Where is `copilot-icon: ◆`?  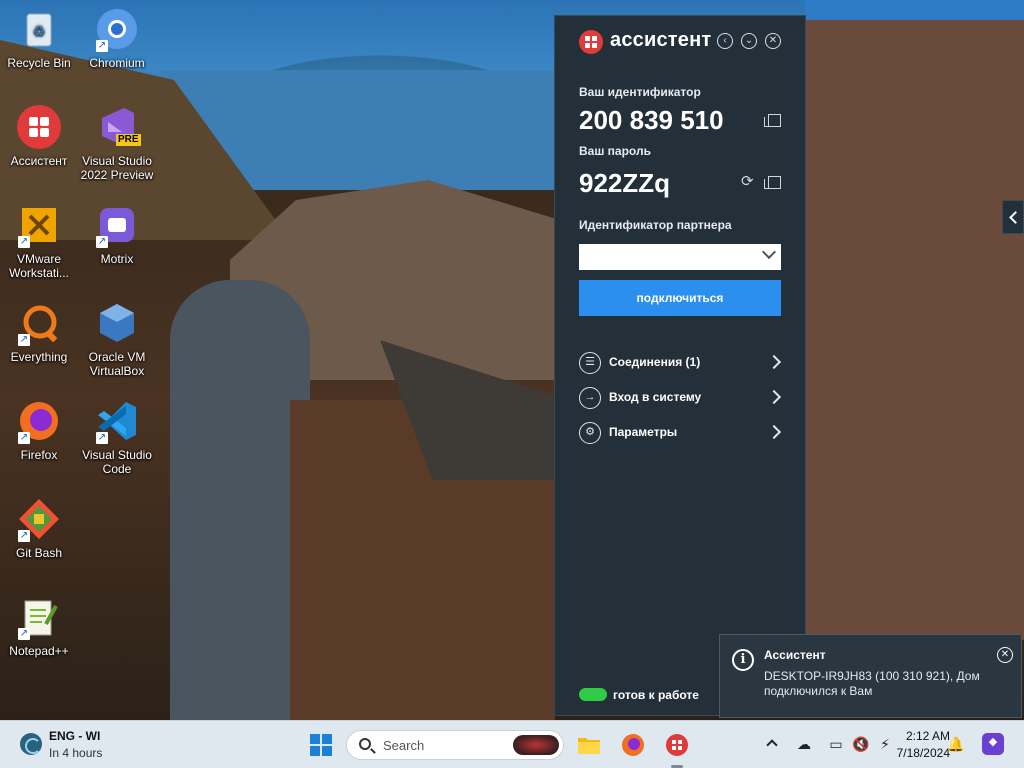
copilot-icon: ◆ is located at coordinates (993, 744).